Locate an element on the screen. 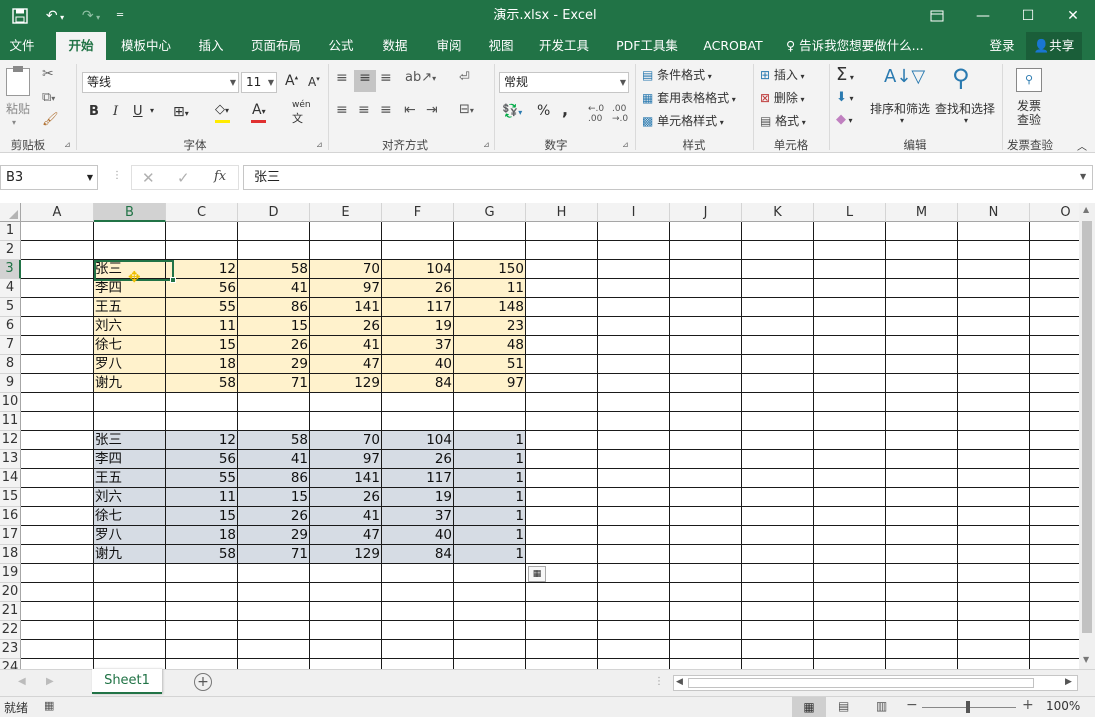 The width and height of the screenshot is (1095, 717). cancel-icon: ✕ is located at coordinates (148, 178).